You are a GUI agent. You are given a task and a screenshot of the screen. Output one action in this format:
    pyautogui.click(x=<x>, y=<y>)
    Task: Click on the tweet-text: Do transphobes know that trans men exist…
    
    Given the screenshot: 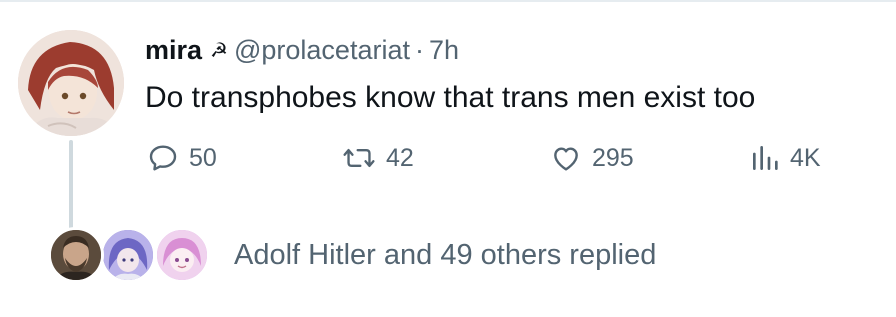 What is the action you would take?
    pyautogui.click(x=450, y=97)
    